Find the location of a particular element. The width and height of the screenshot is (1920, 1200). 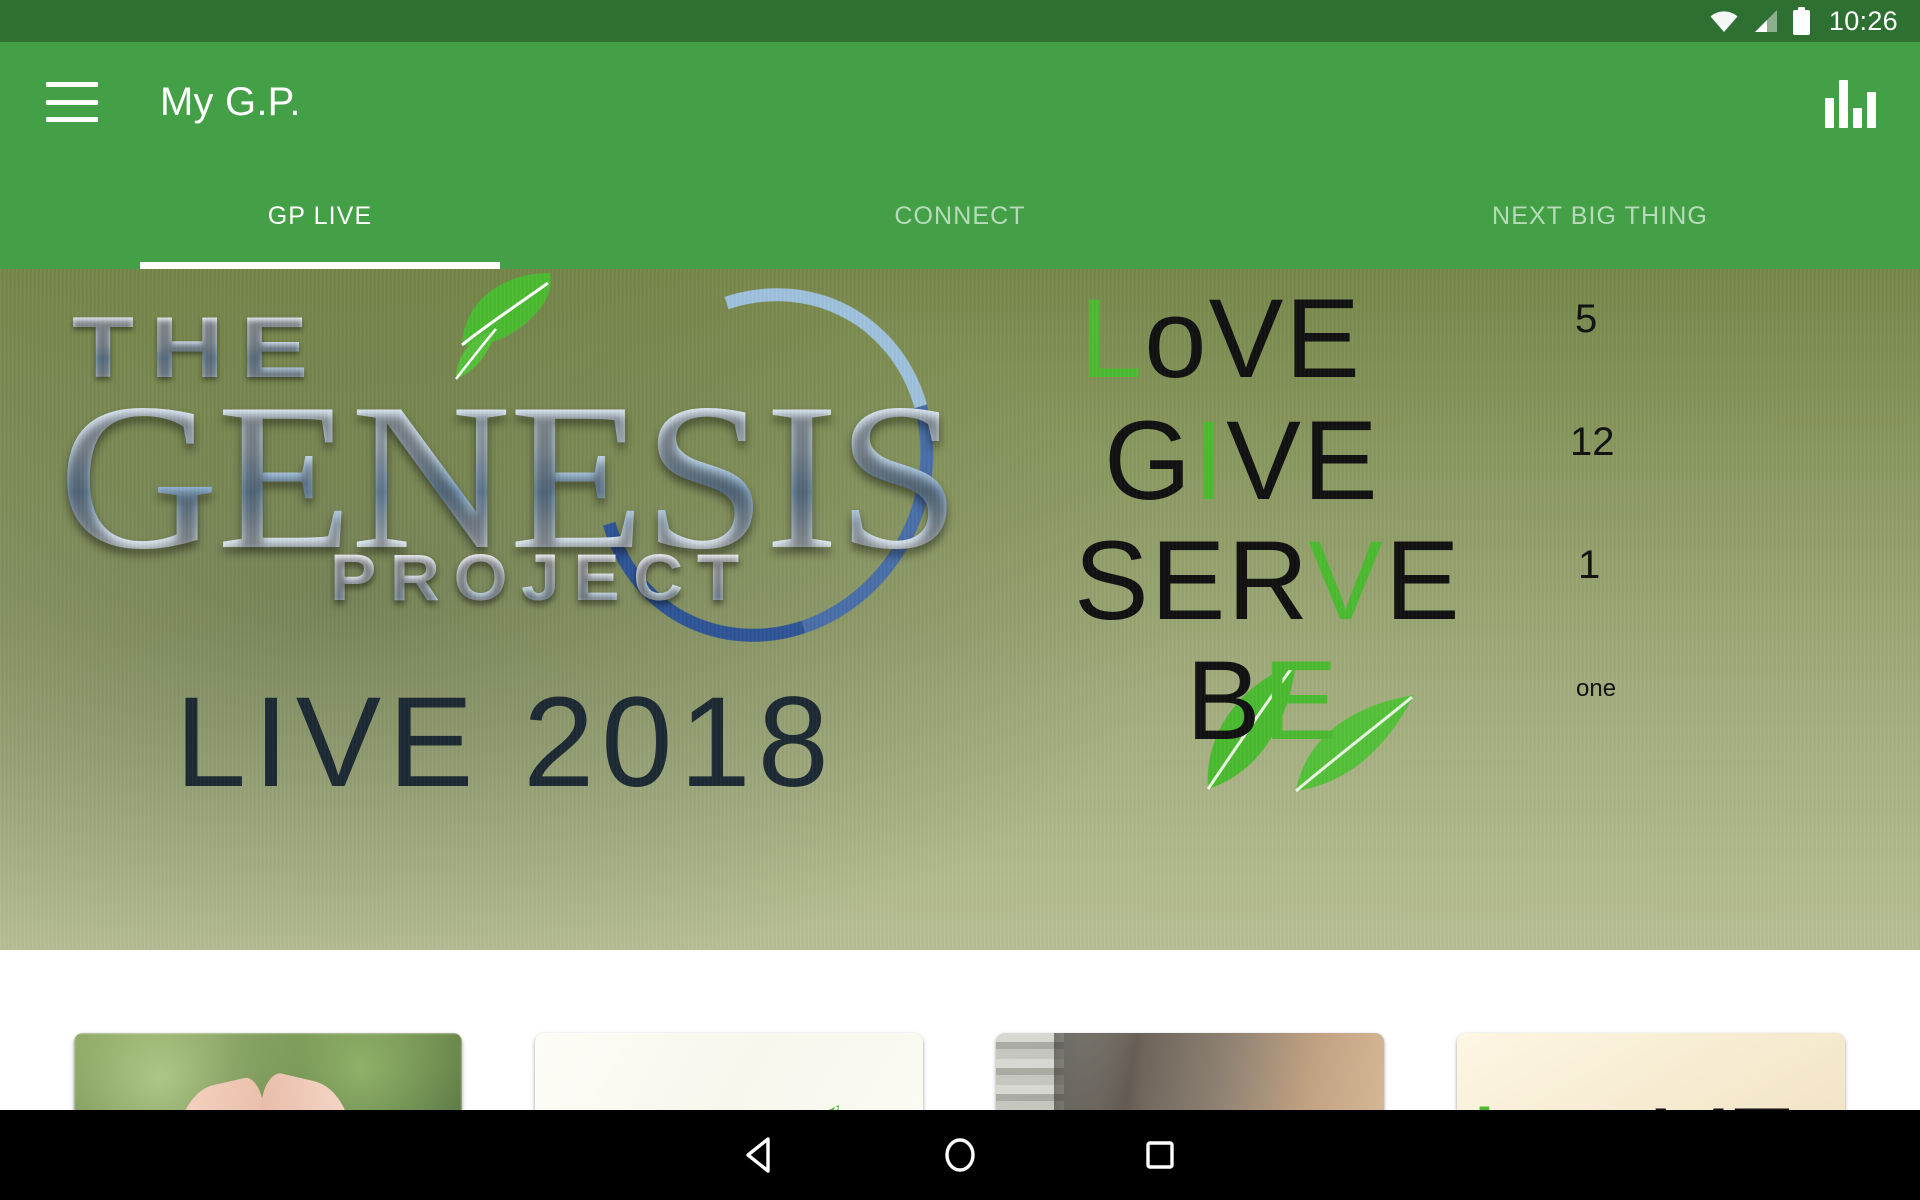

motto-be-prefix: B is located at coordinates (1224, 700).